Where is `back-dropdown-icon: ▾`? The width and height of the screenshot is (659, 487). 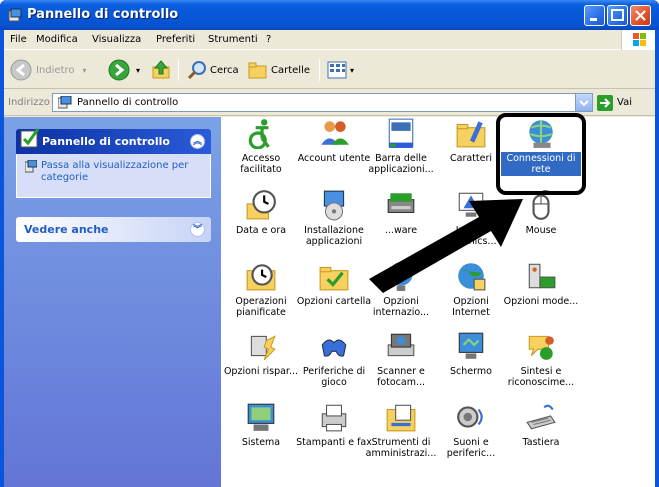
back-dropdown-icon: ▾ is located at coordinates (85, 70).